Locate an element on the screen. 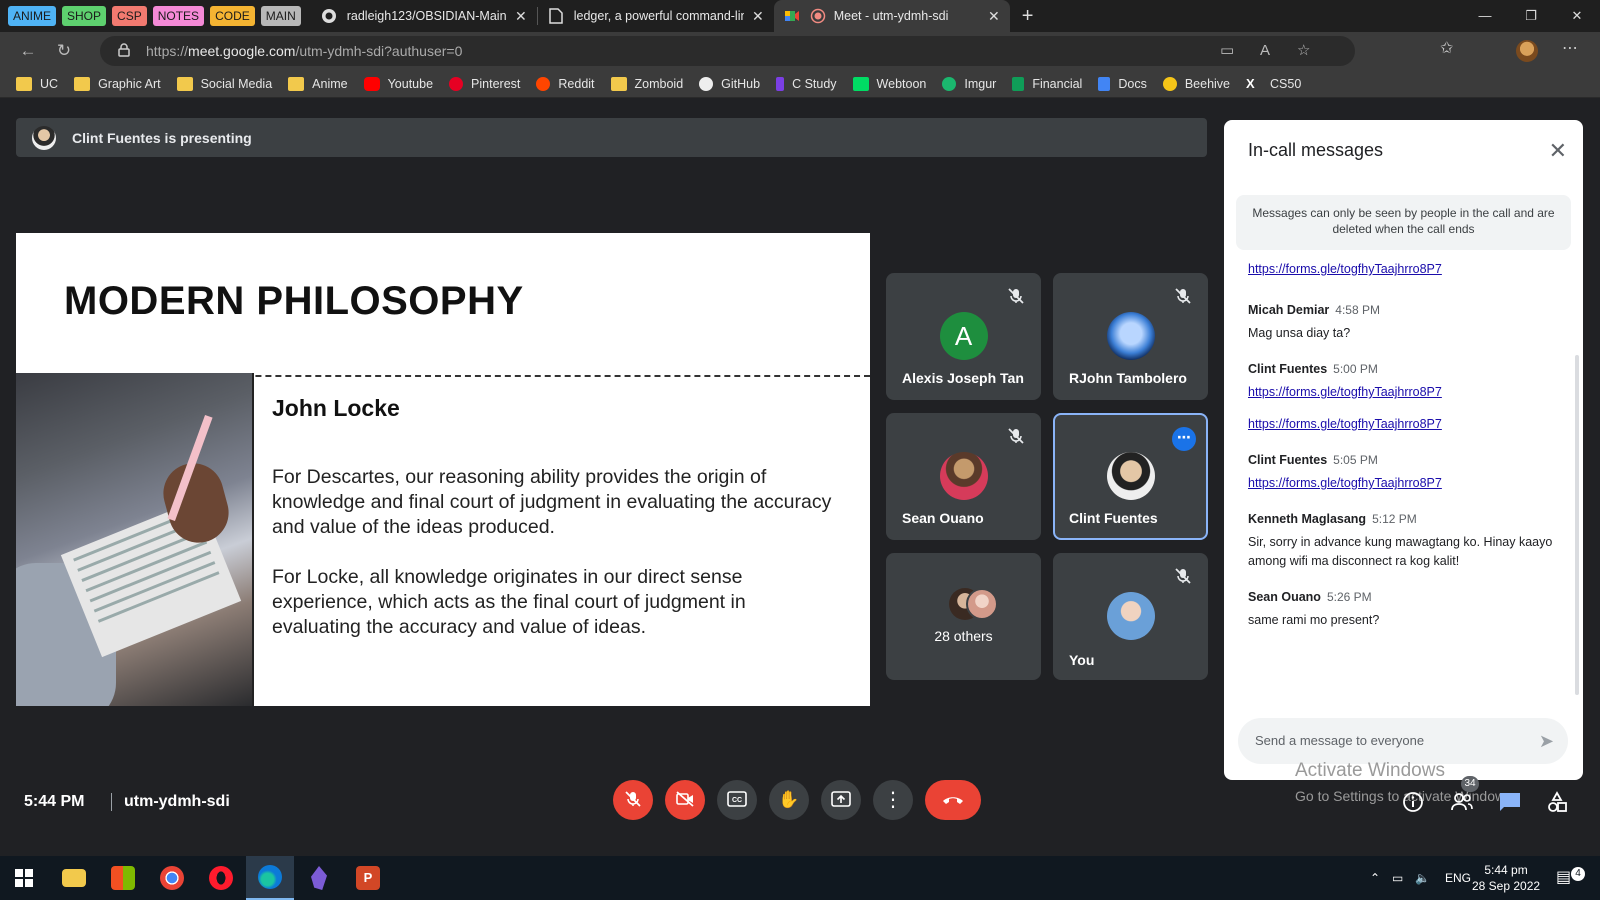 This screenshot has height=900, width=1600. tab-group-code: CODE is located at coordinates (232, 16).